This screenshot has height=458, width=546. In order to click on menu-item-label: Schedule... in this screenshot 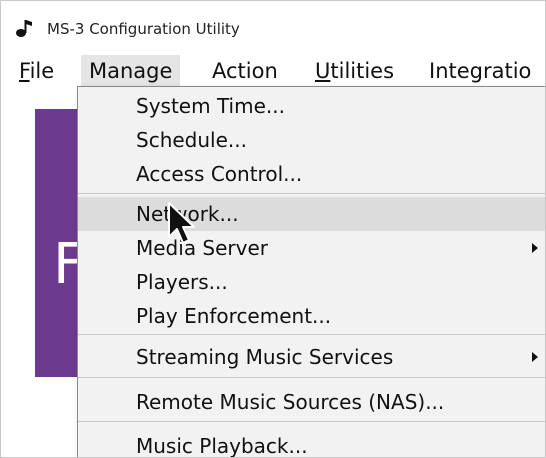, I will do `click(191, 140)`.